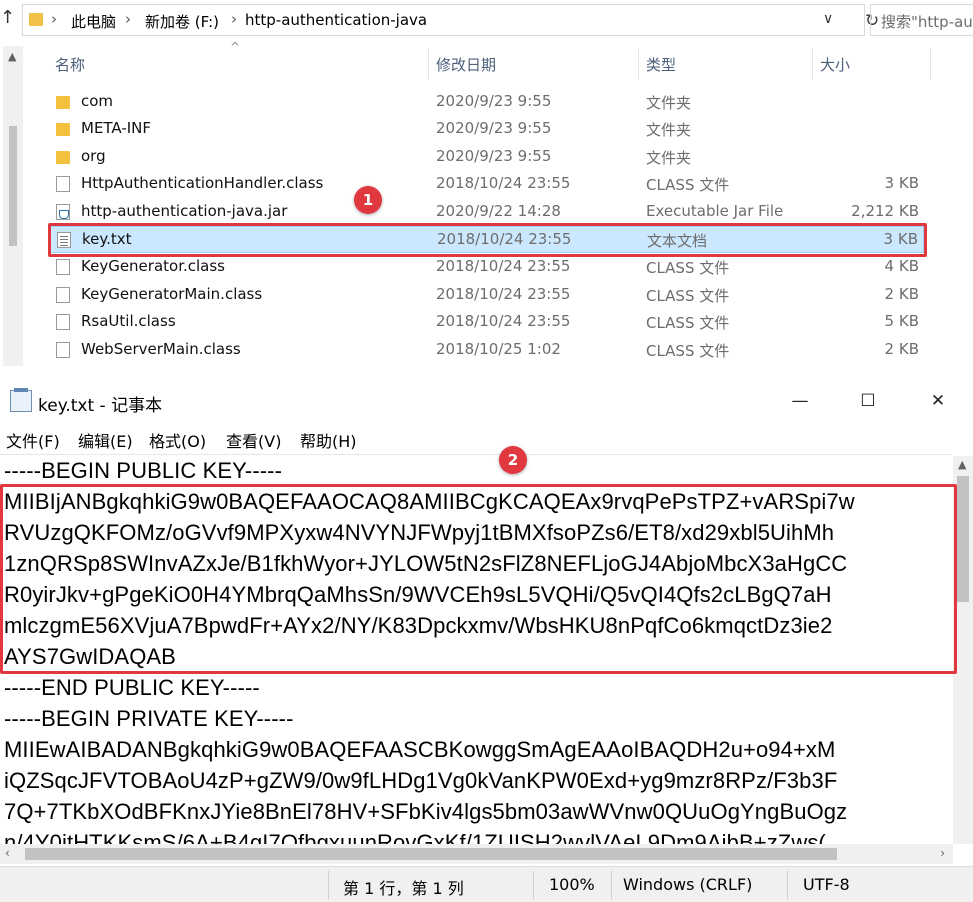 This screenshot has width=973, height=902. Describe the element at coordinates (33, 440) in the screenshot. I see `menu-file: 文件(F)` at that location.